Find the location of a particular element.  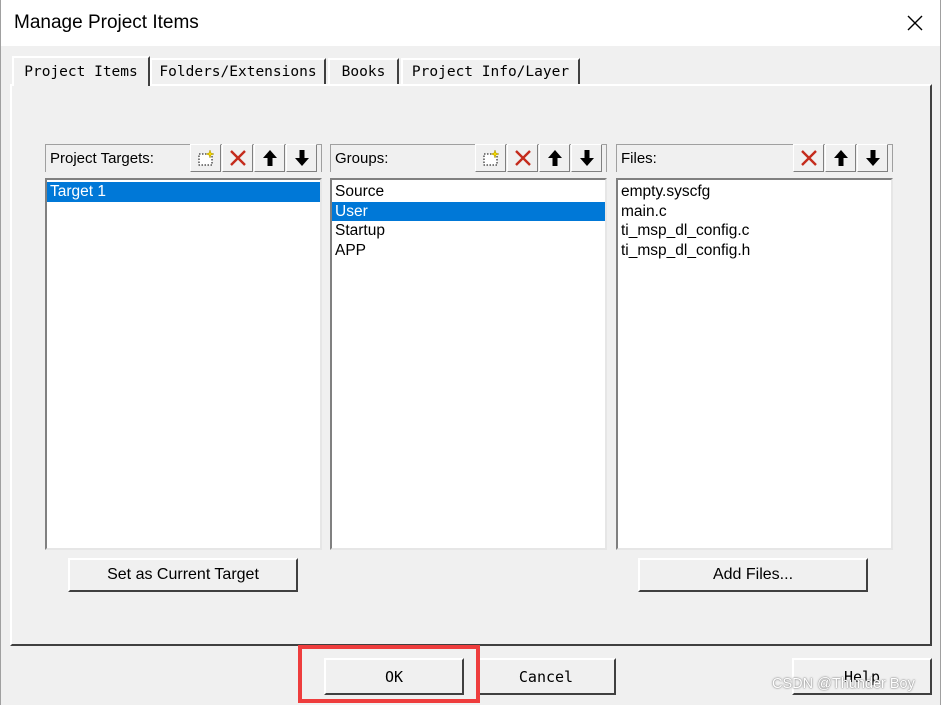

delete-file-button is located at coordinates (808, 158).